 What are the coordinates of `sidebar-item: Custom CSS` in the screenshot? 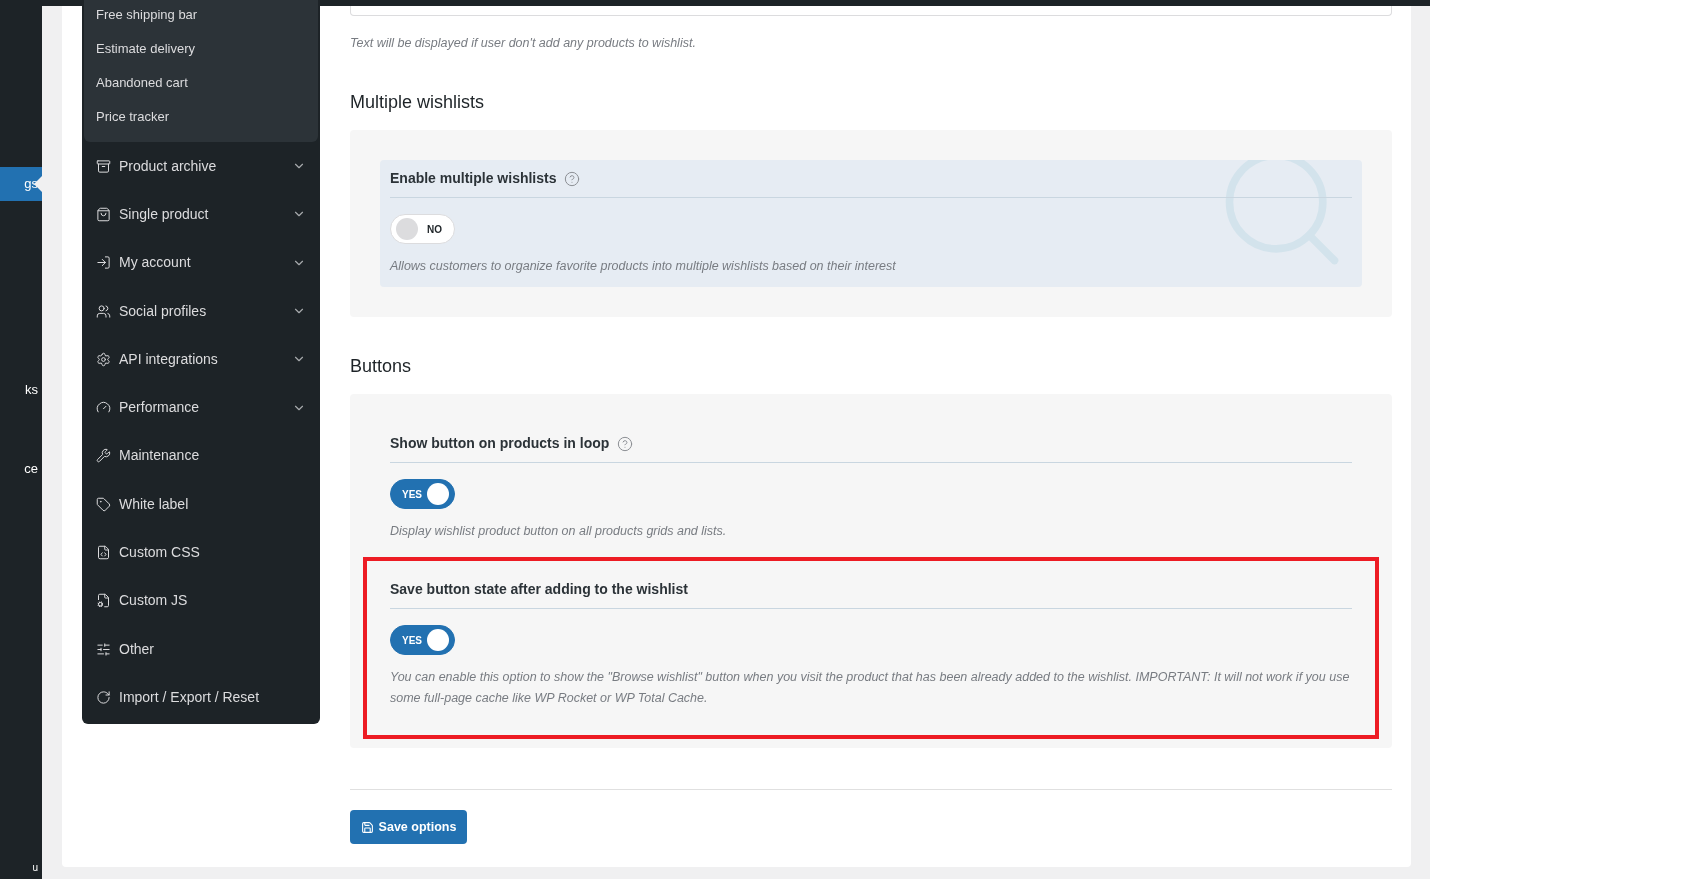 It's located at (201, 552).